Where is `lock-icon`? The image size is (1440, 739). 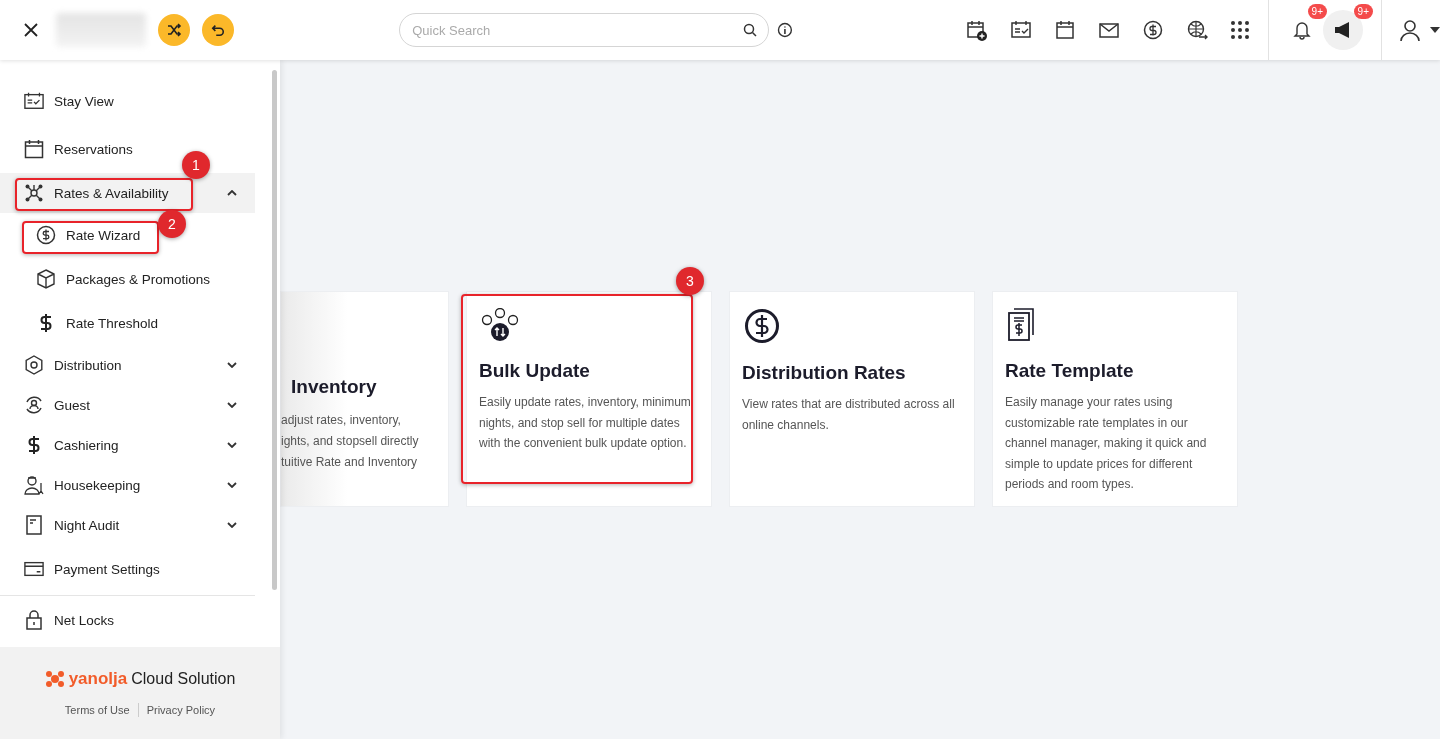
lock-icon is located at coordinates (34, 620).